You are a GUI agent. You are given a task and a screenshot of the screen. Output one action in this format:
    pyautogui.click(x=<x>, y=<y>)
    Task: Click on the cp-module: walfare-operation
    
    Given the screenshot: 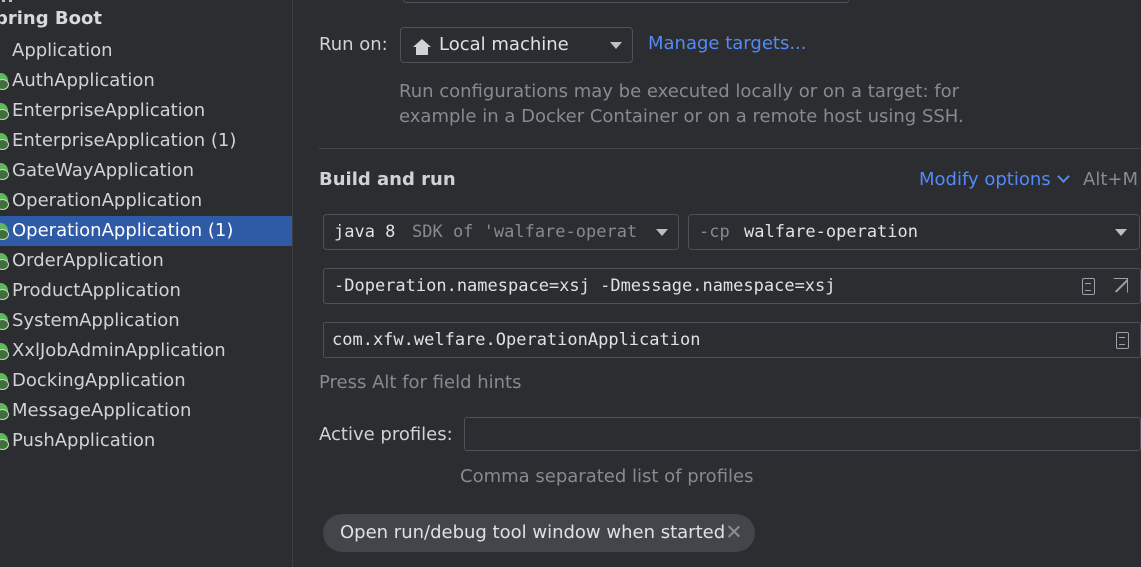 What is the action you would take?
    pyautogui.click(x=831, y=232)
    